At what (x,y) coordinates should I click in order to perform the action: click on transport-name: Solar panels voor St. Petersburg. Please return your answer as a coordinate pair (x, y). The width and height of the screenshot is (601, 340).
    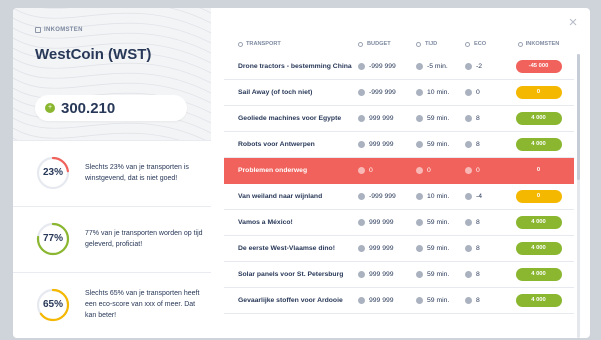
    Looking at the image, I should click on (291, 274).